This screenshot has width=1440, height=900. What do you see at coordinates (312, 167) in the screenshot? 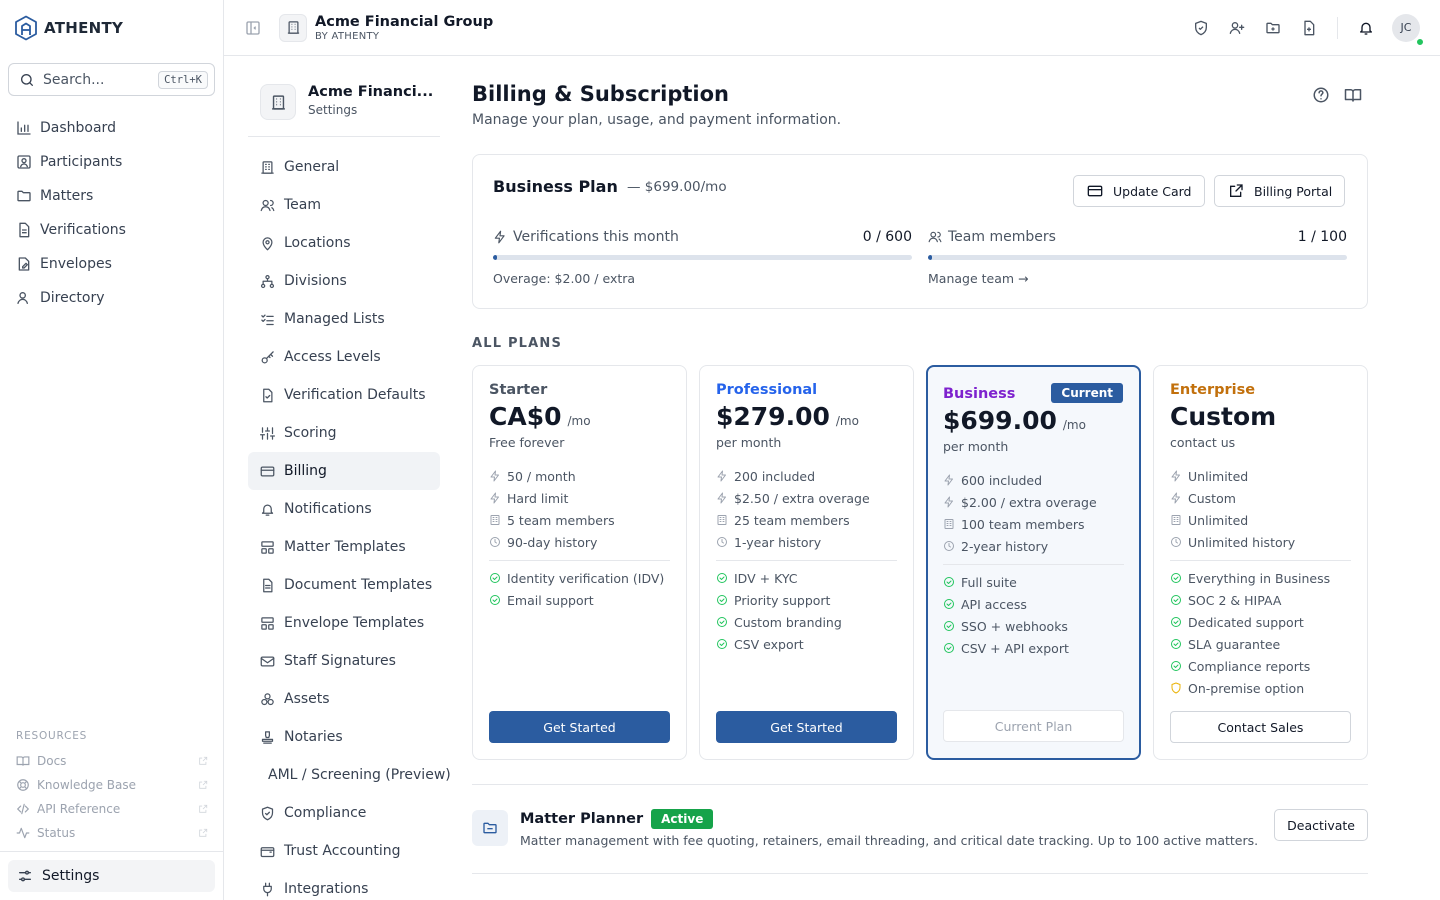
I see `settings-item-label: General` at bounding box center [312, 167].